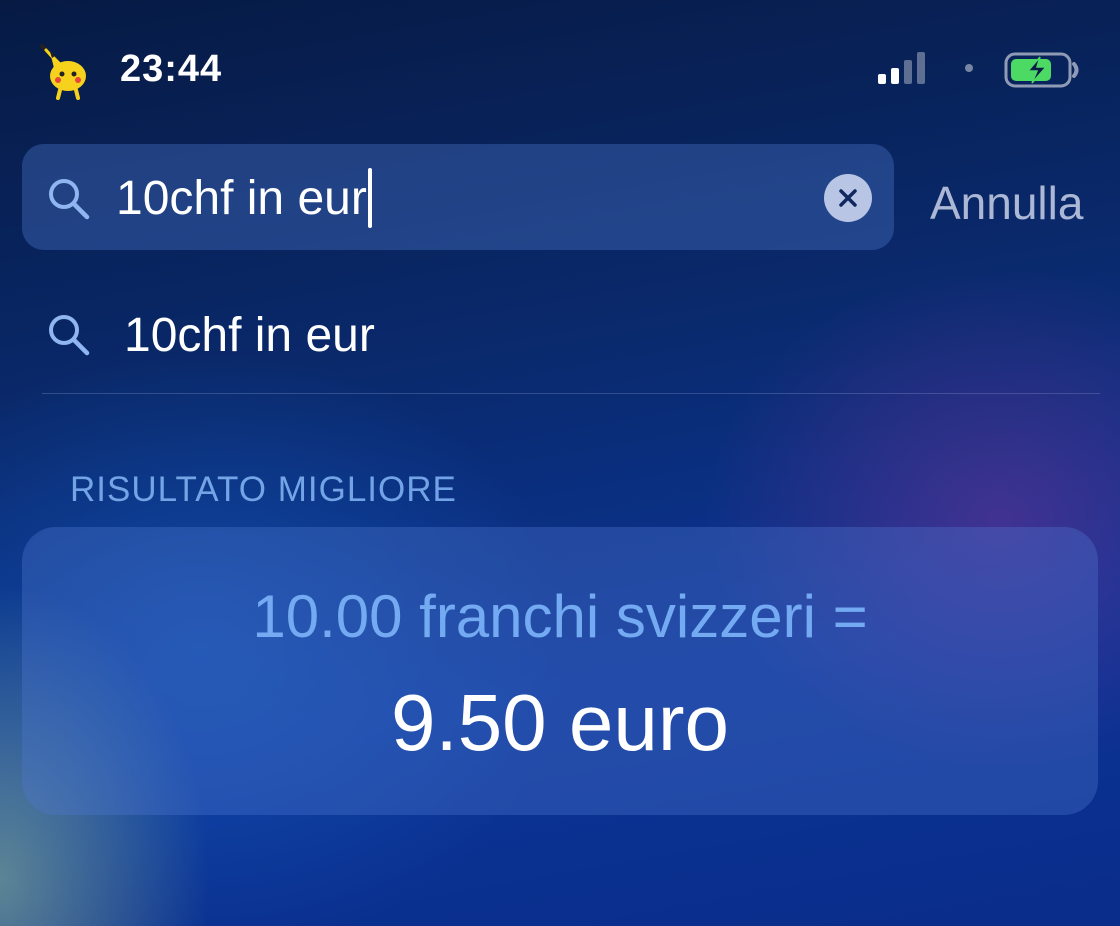 The width and height of the screenshot is (1120, 926). Describe the element at coordinates (901, 67) in the screenshot. I see `signal-strength-icon` at that location.